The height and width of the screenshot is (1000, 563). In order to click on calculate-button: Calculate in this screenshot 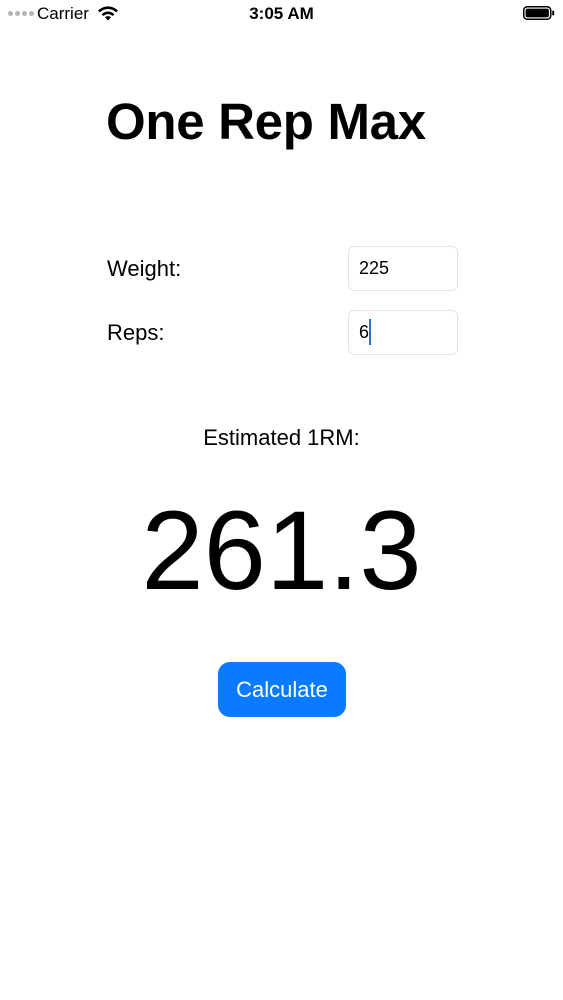, I will do `click(282, 689)`.